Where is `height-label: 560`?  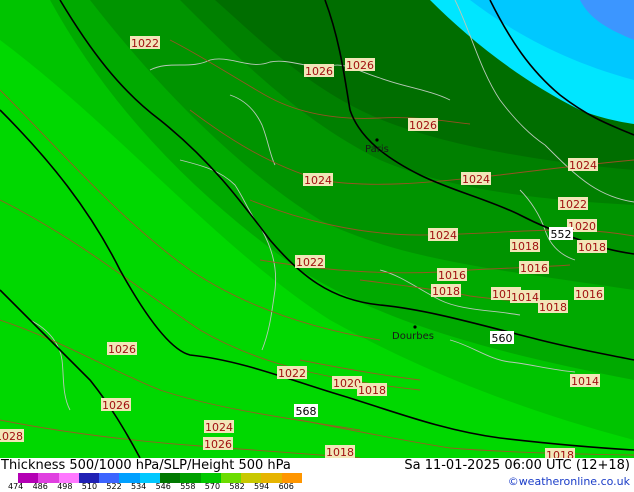 height-label: 560 is located at coordinates (502, 338).